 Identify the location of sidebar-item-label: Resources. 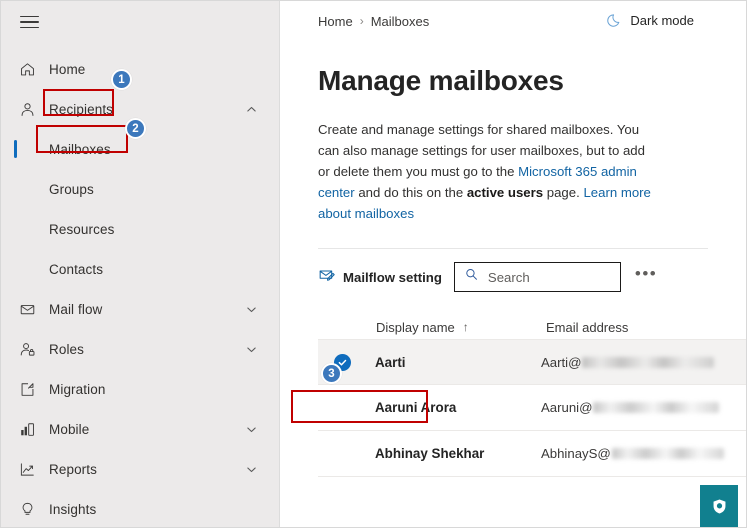
(82, 229).